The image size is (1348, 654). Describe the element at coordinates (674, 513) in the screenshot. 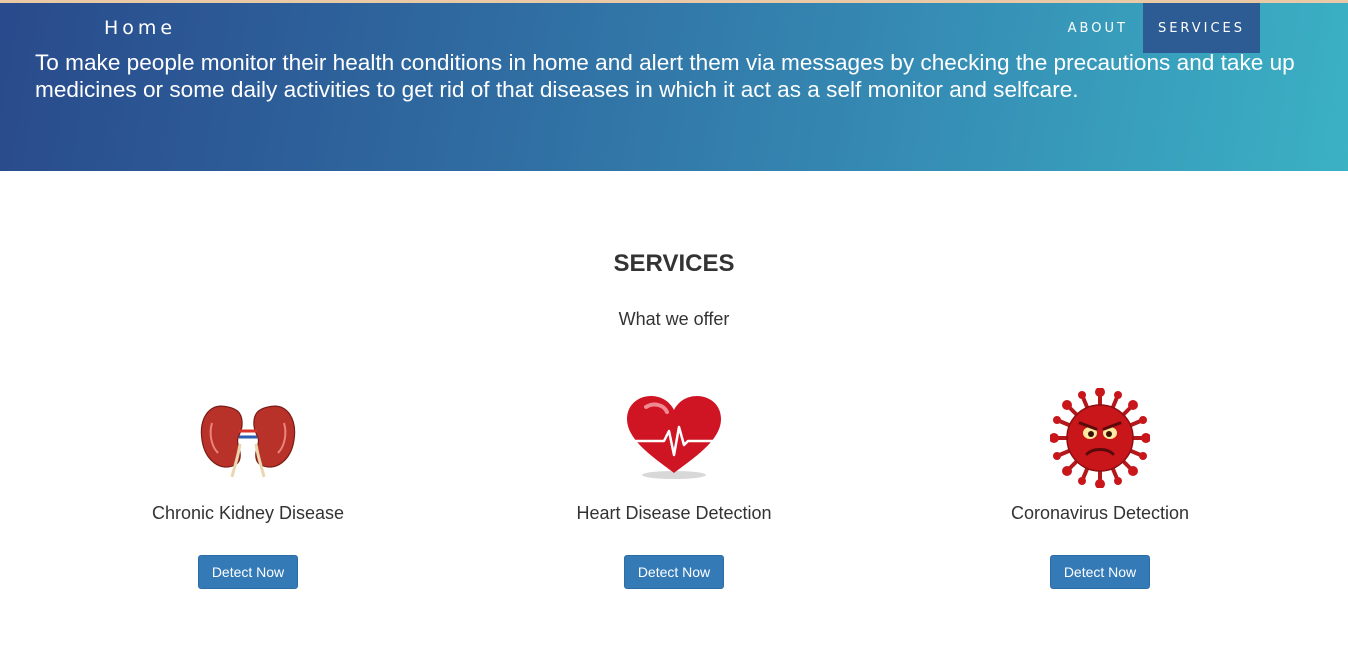

I see `service-label: Heart Disease Detection` at that location.